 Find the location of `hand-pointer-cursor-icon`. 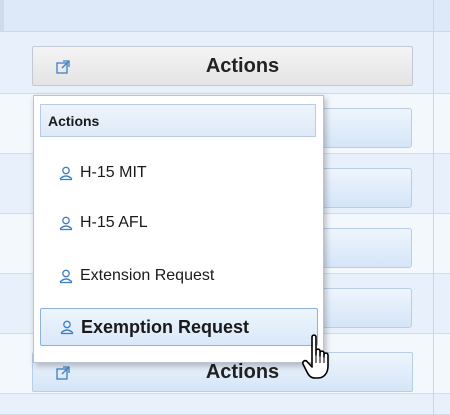

hand-pointer-cursor-icon is located at coordinates (315, 356).